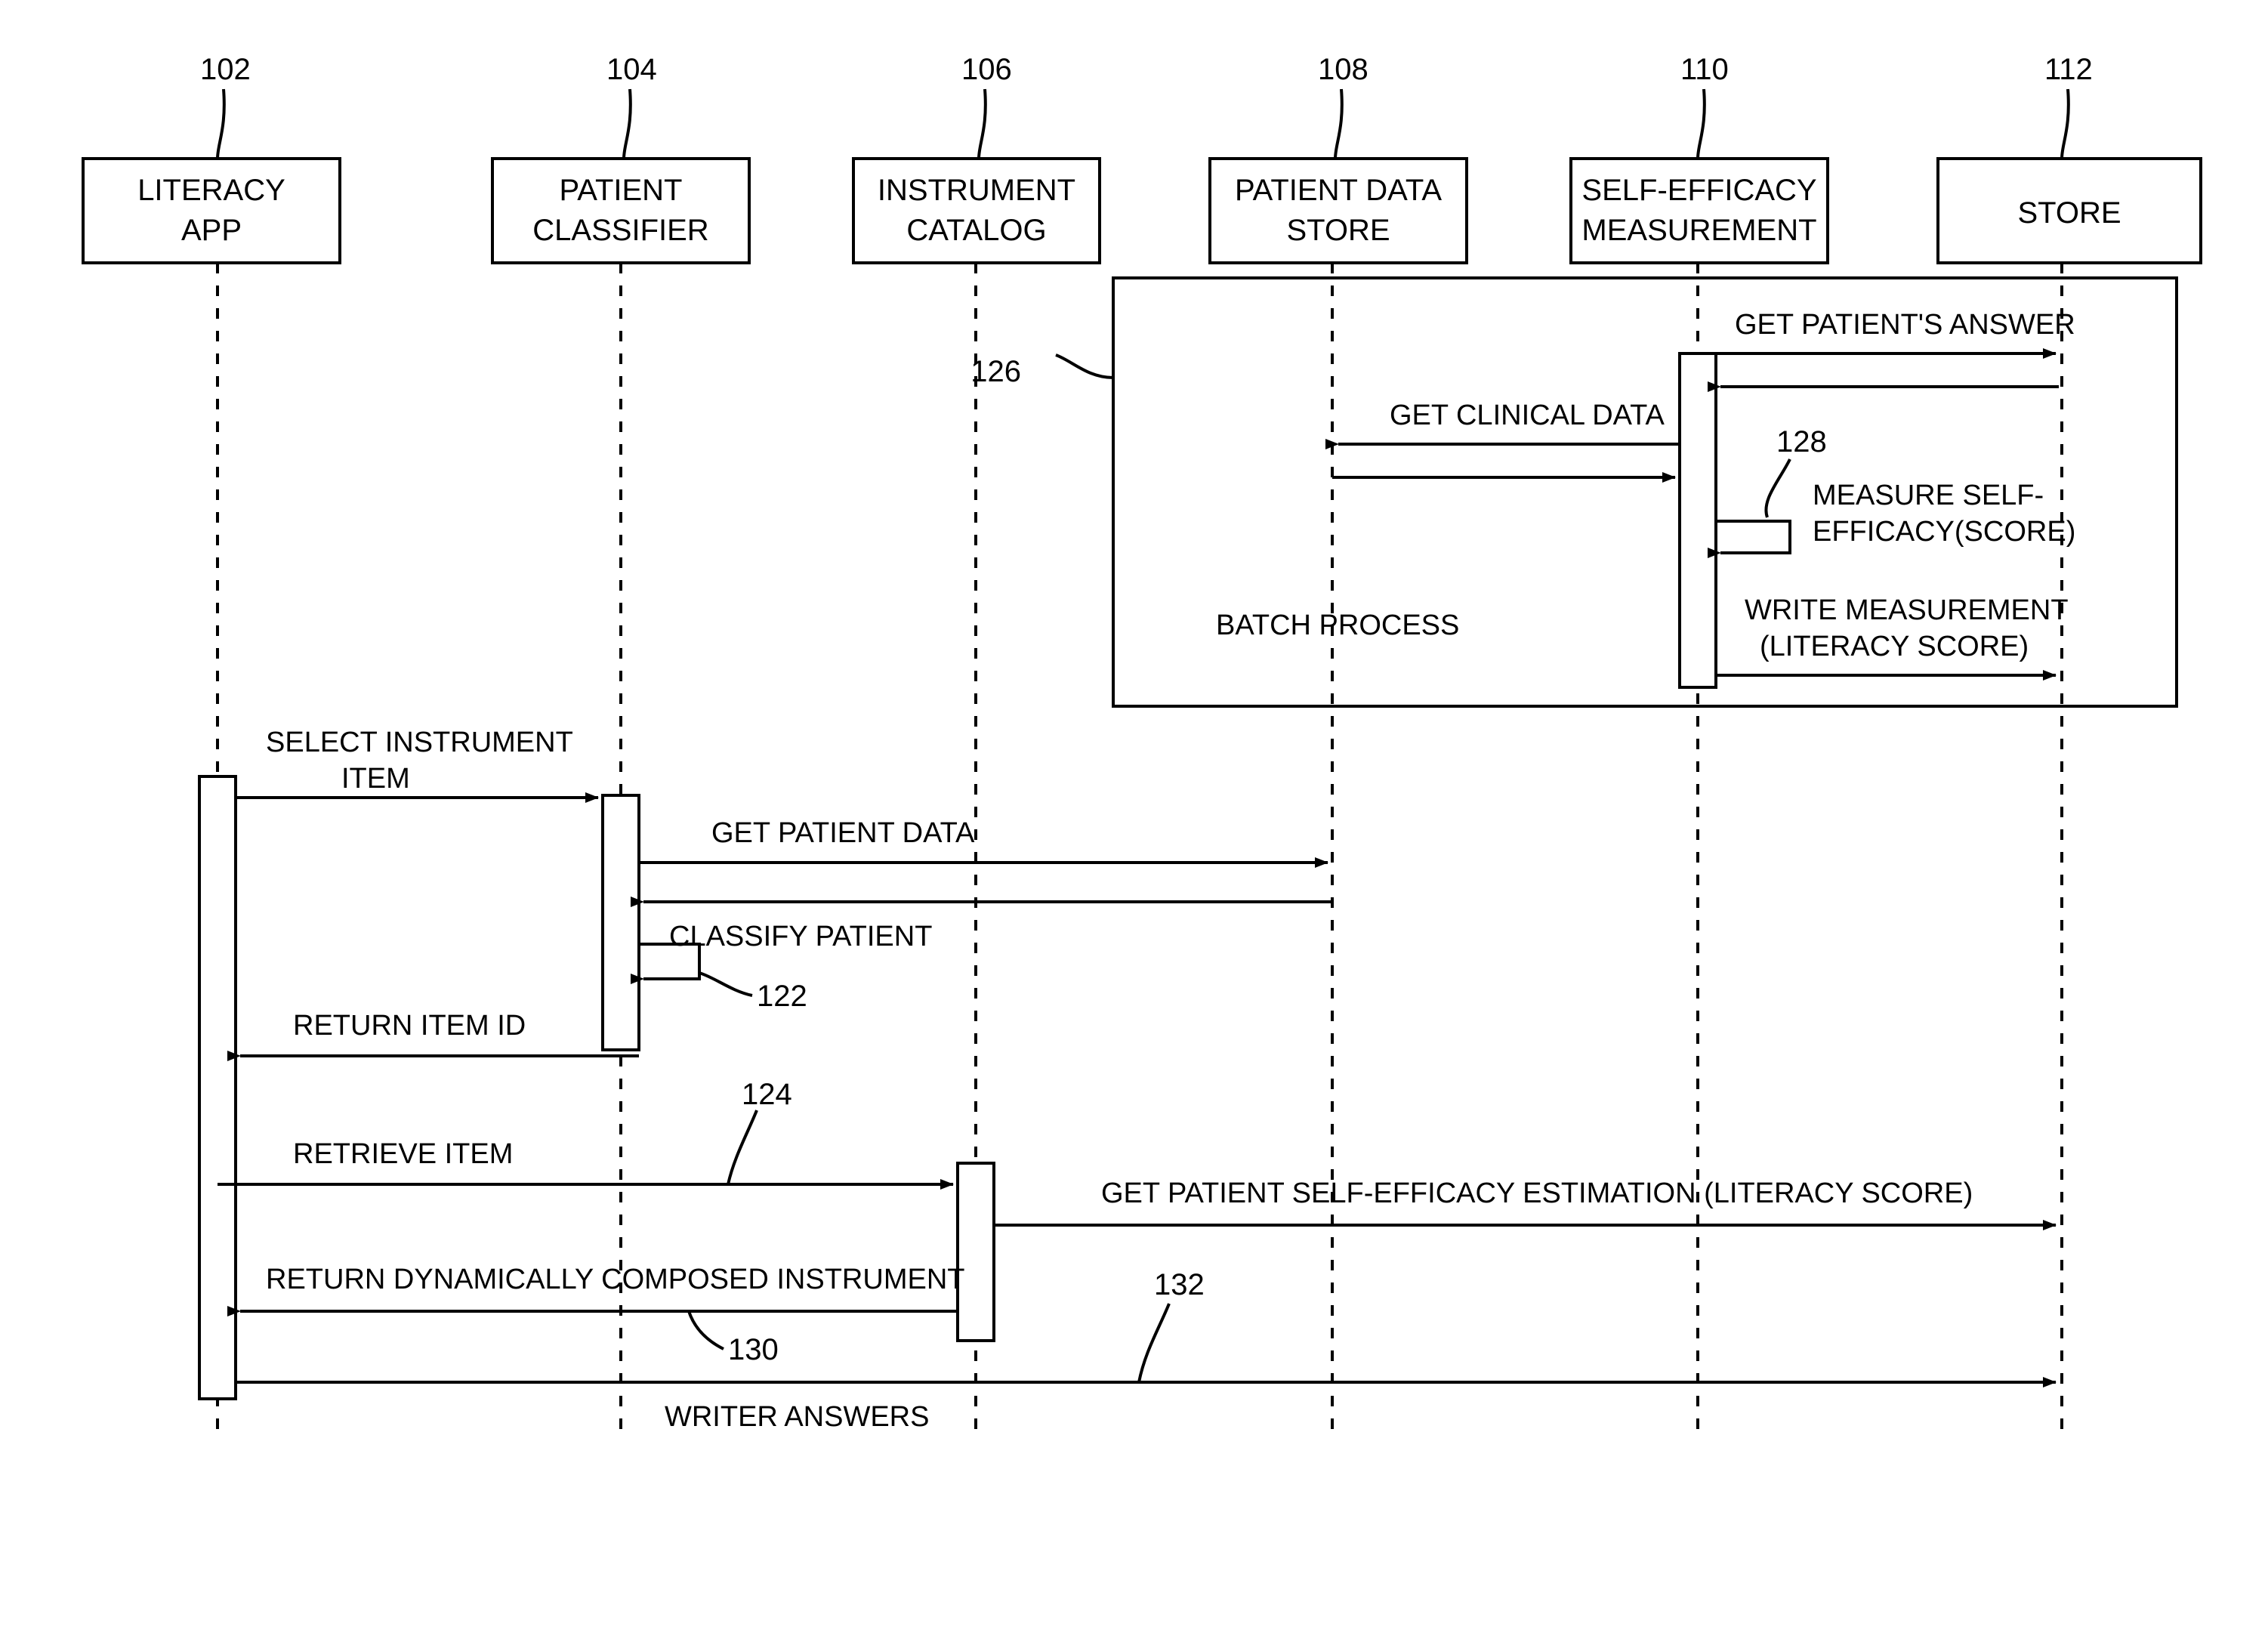  What do you see at coordinates (1944, 532) in the screenshot?
I see `message-label-measure-self-efficacy-line2: EFFICACY(SCORE)` at bounding box center [1944, 532].